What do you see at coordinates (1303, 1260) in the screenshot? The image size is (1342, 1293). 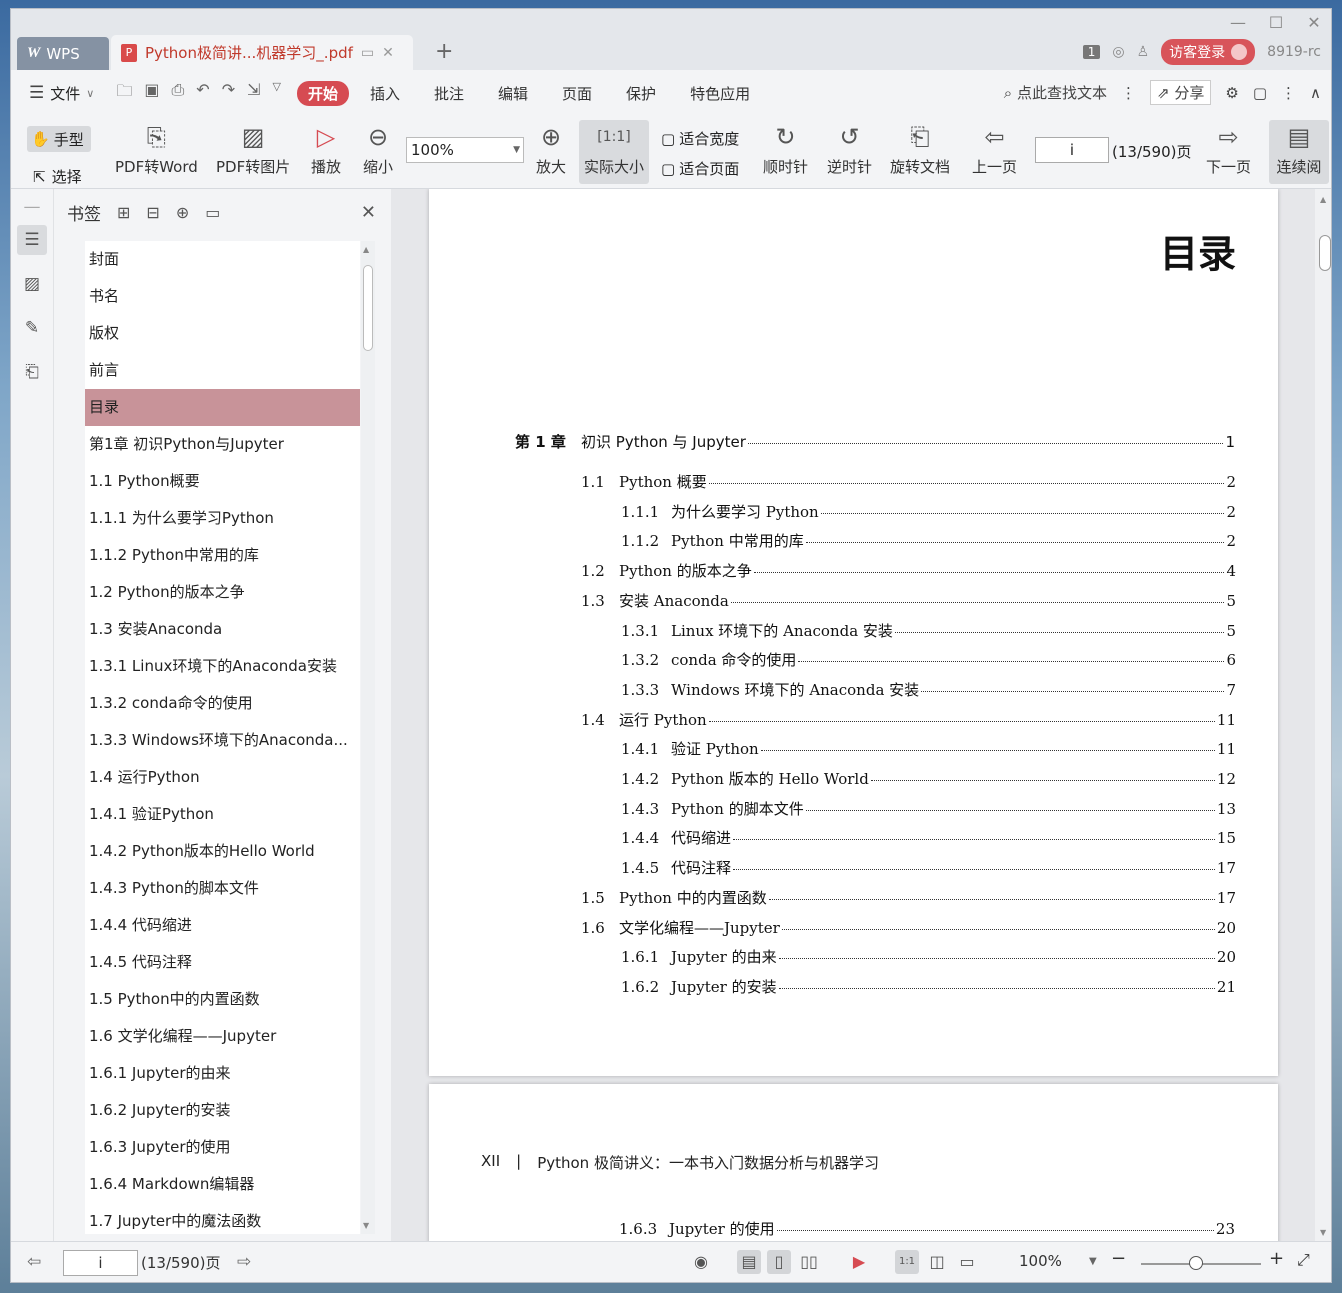 I see `fullscreen-icon: ⤢` at bounding box center [1303, 1260].